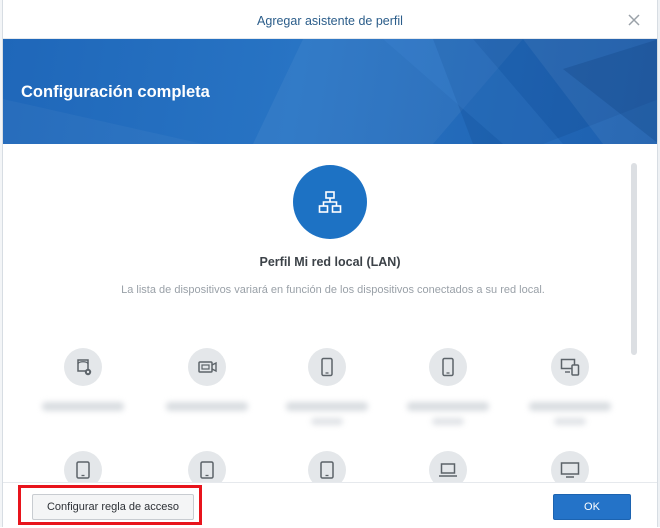  I want to click on profile-name: Perfil Mi red local (LAN), so click(330, 262).